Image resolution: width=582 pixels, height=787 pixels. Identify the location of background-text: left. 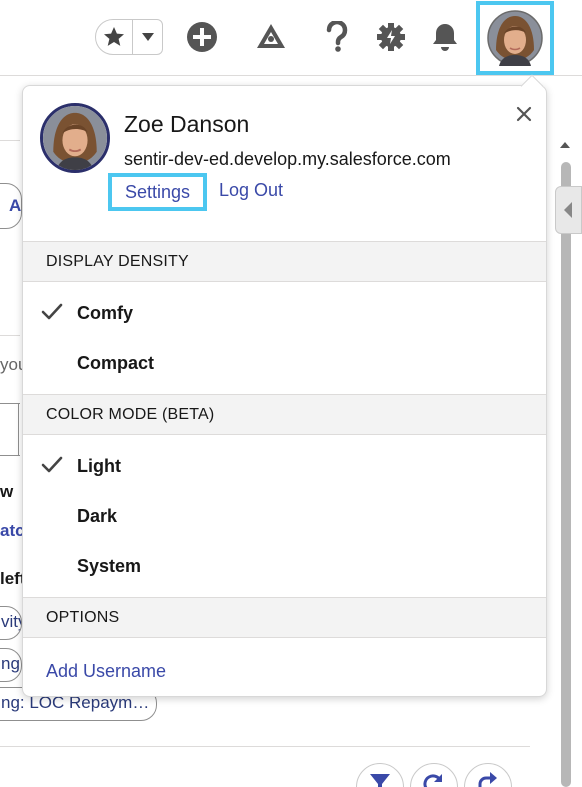
(11, 578).